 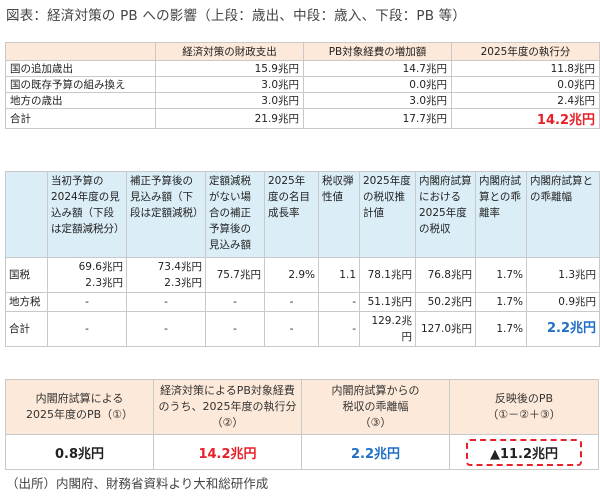 I want to click on value-cell: 75.7兆円, so click(x=235, y=275).